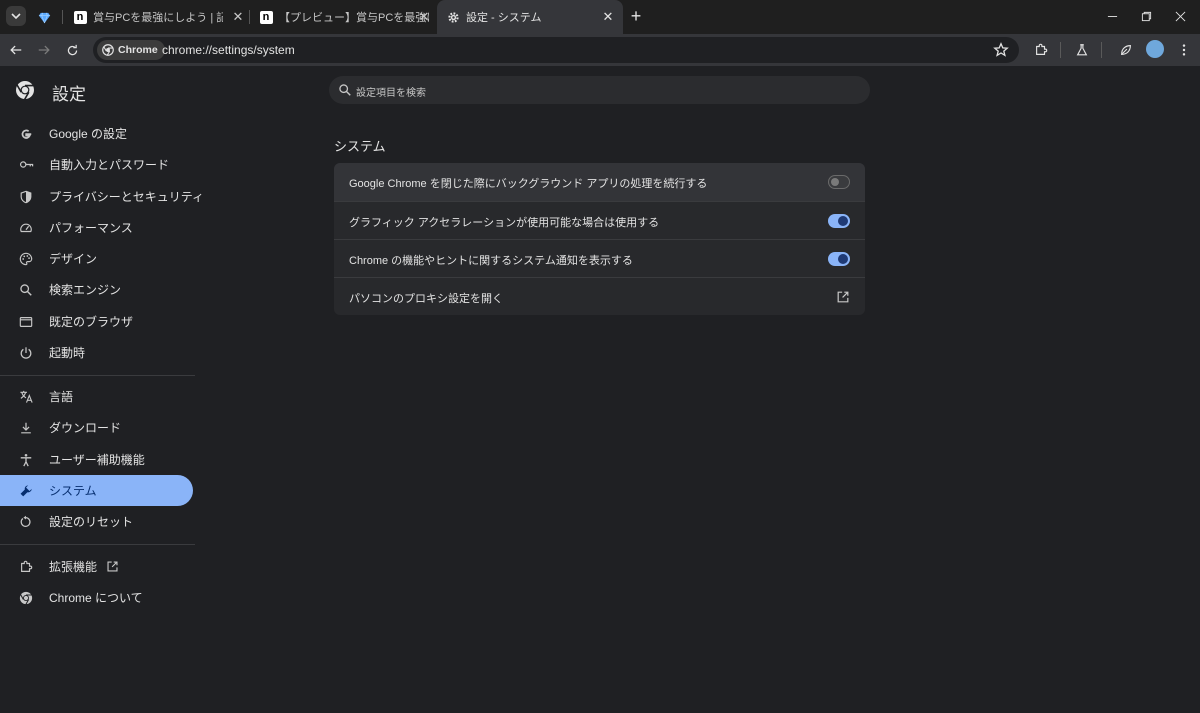 This screenshot has height=713, width=1200. I want to click on tab-title: 賞与PCを最強にしよう | 記事編集, so click(158, 18).